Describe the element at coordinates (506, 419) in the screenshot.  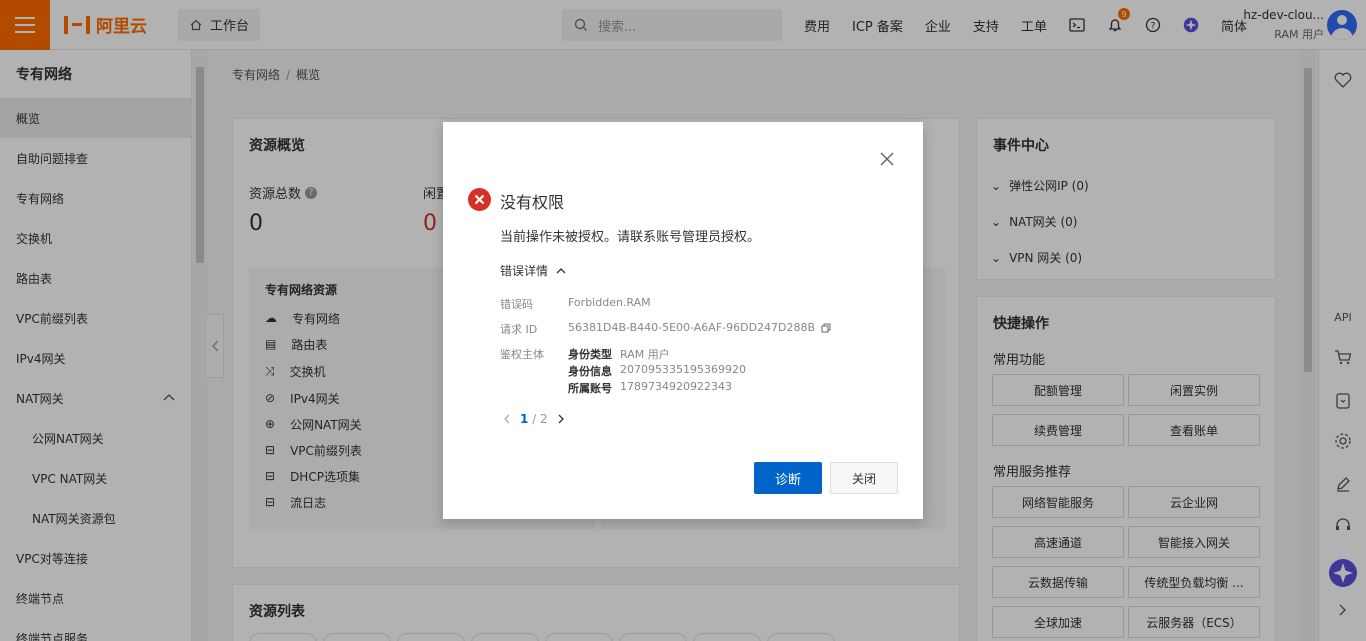
I see `chevron-left-icon` at that location.